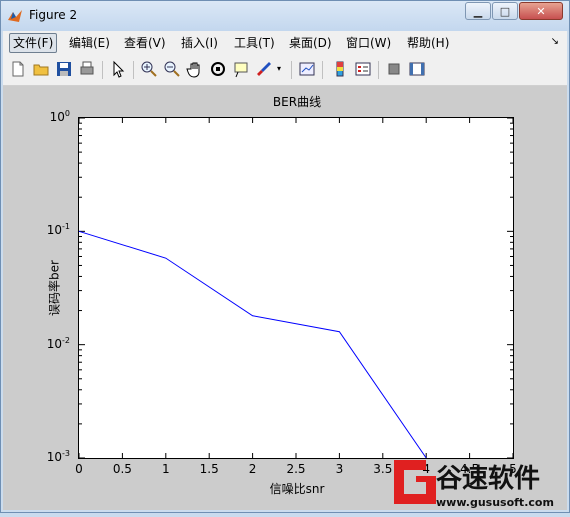  I want to click on x-tick-label: 1.5, so click(209, 469).